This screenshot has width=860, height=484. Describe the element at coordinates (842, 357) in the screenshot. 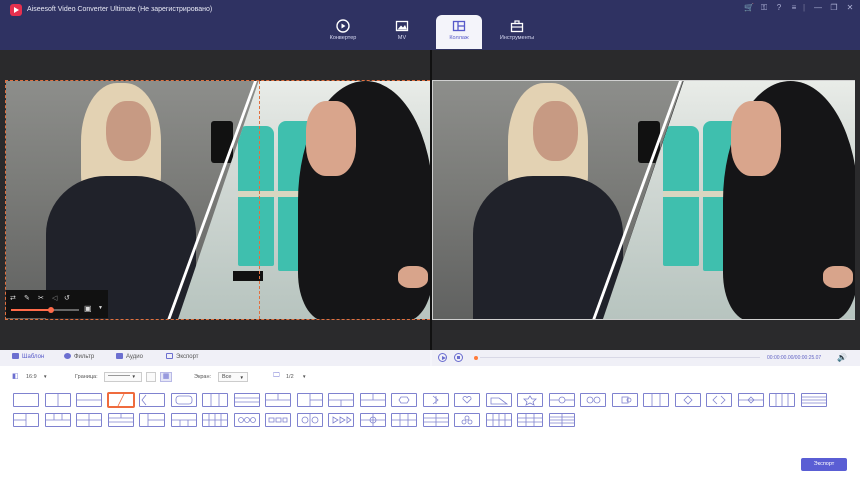

I see `volume-icon: 🔊` at that location.